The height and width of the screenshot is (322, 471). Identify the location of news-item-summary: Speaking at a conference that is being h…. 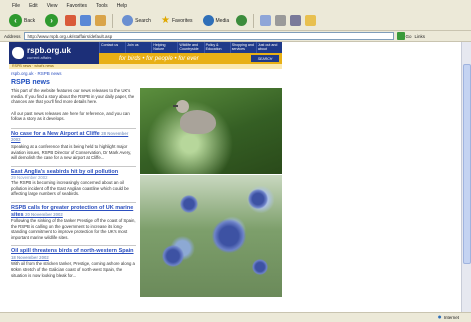
(71, 152).